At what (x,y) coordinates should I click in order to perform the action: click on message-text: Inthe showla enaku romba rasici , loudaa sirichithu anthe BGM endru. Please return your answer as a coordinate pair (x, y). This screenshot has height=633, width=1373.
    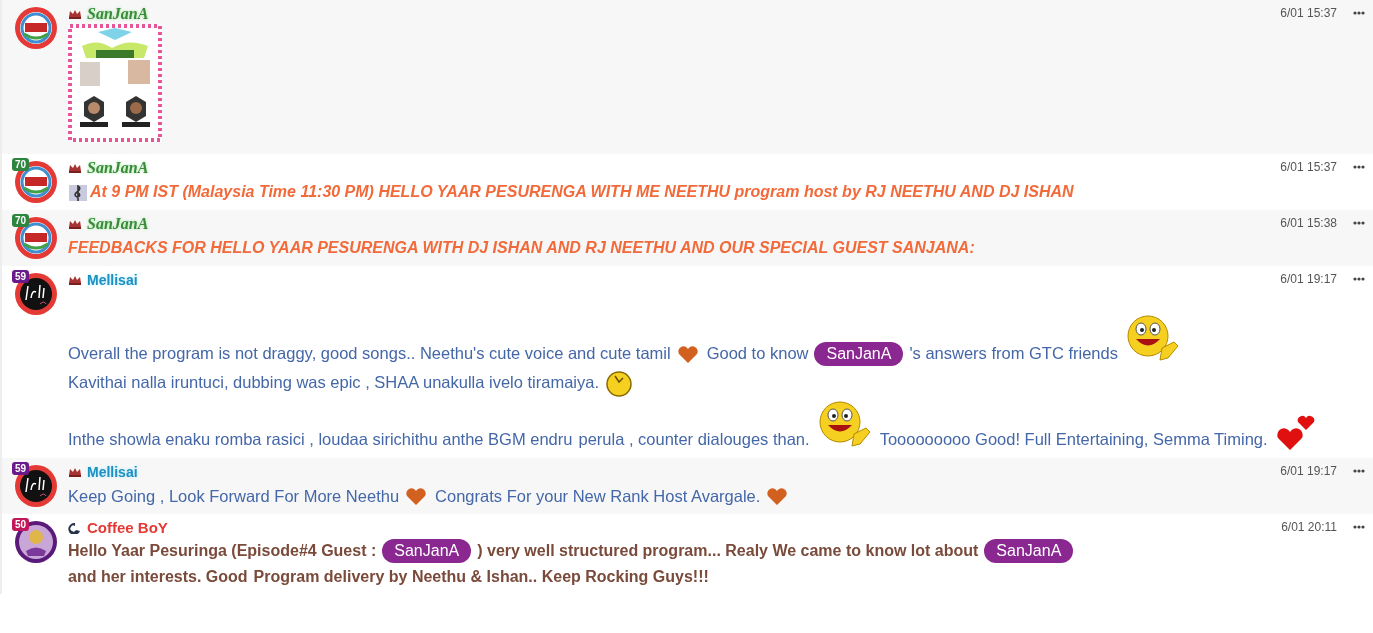
    Looking at the image, I should click on (320, 438).